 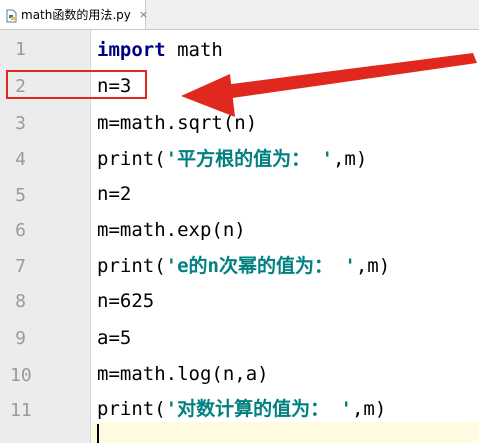 I want to click on line-number: 5, so click(x=20, y=195).